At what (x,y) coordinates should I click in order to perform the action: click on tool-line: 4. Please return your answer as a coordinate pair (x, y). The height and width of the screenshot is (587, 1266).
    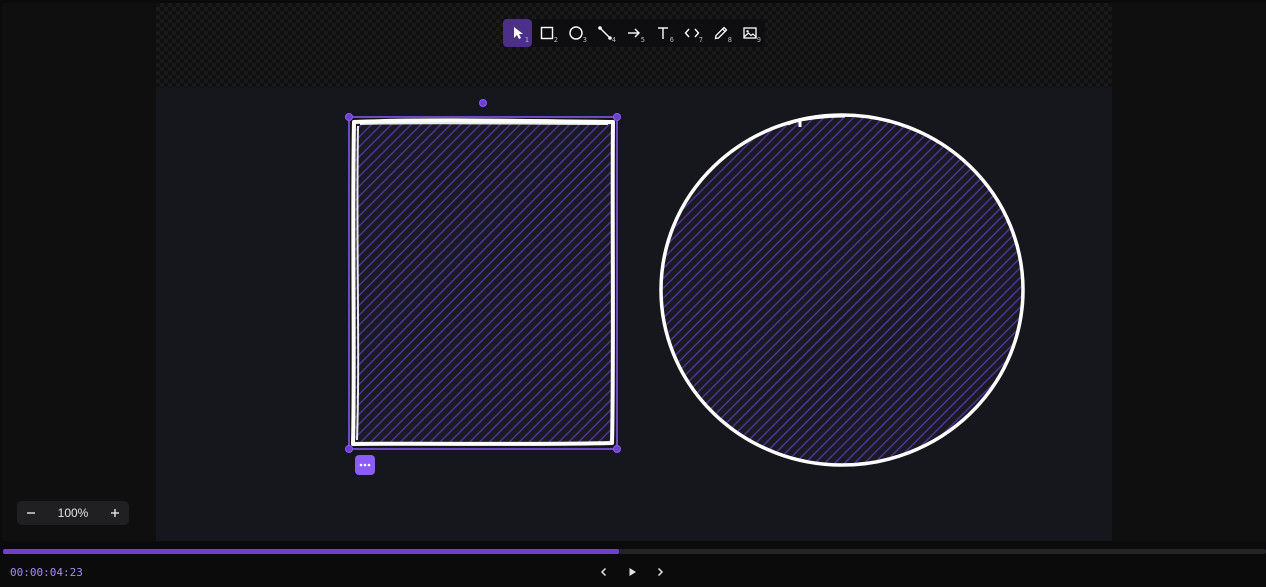
    Looking at the image, I should click on (604, 33).